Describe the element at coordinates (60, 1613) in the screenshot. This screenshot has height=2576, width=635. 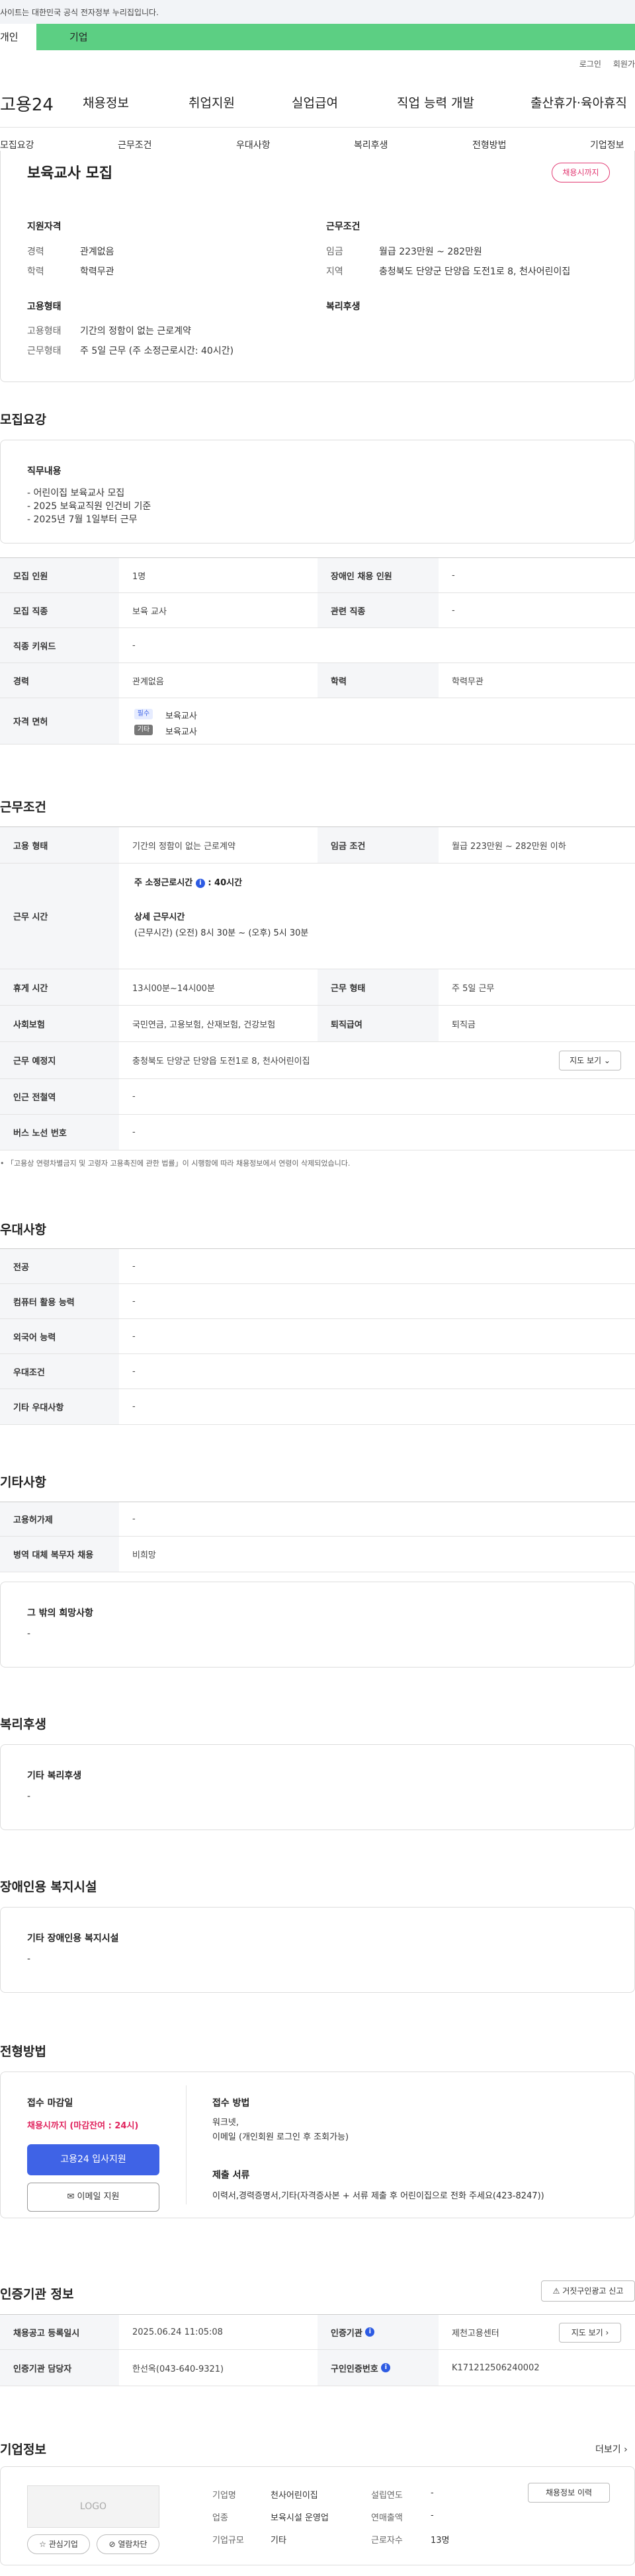
I see `hope-title: 그 밖의 희망사항` at that location.